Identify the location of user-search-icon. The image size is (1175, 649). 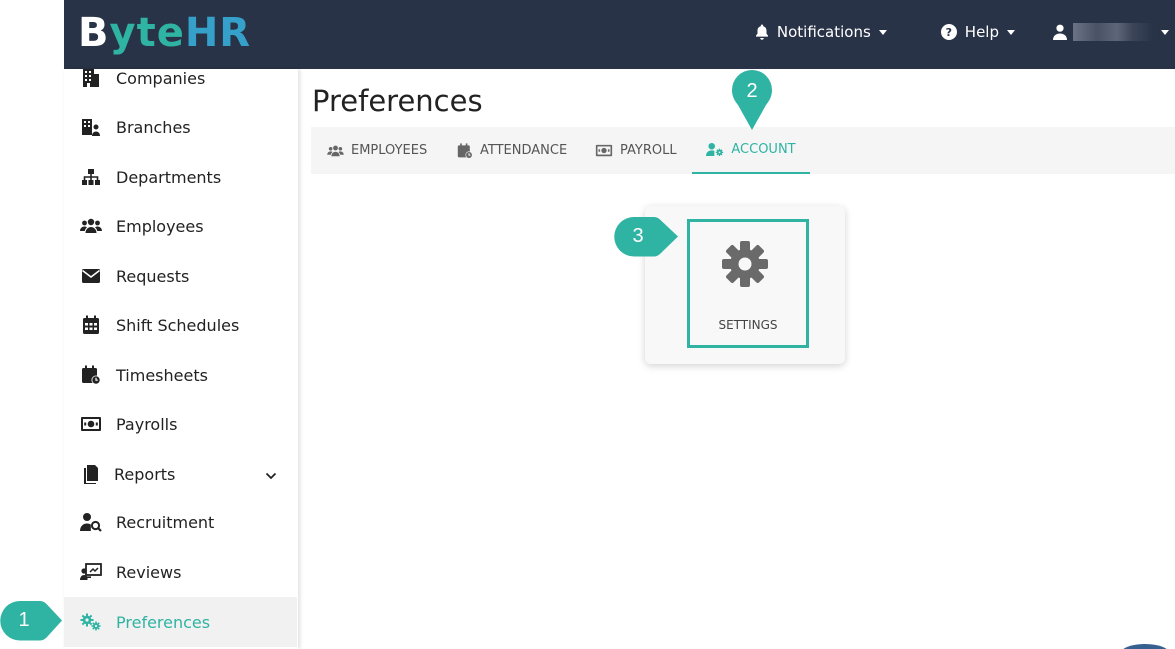
(91, 522).